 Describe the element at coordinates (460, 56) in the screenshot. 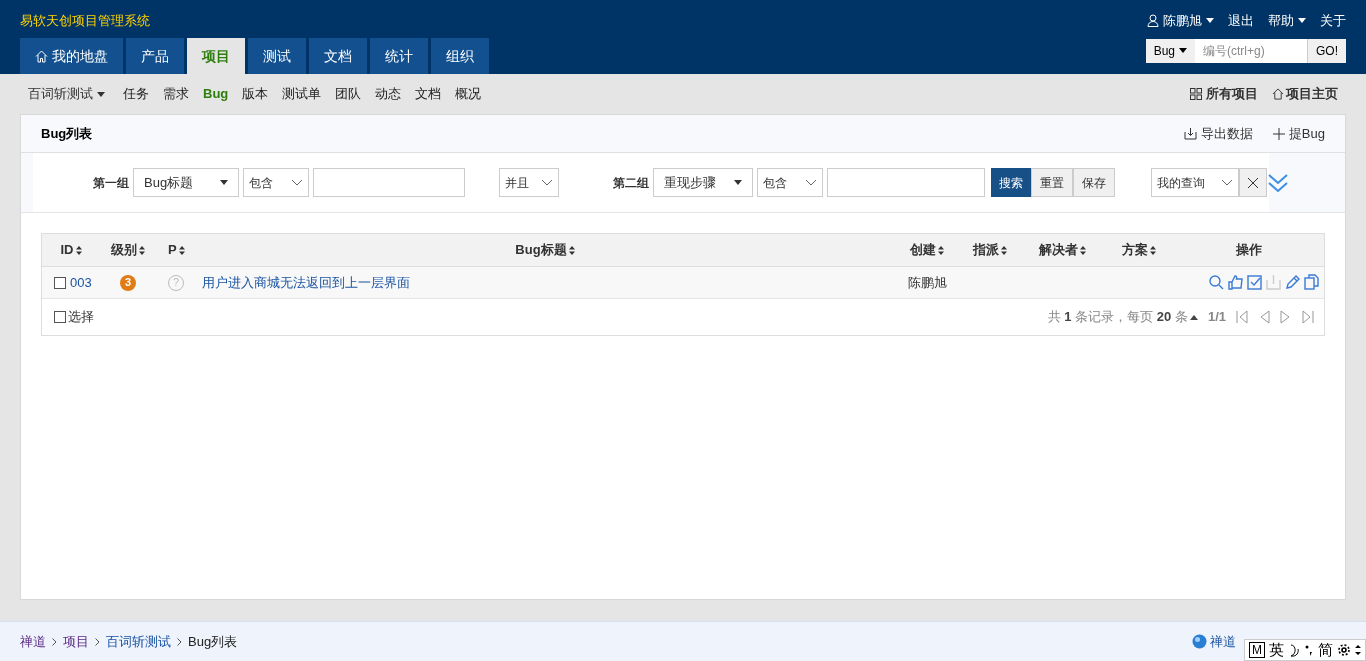

I see `main-nav-tab: 组织` at that location.